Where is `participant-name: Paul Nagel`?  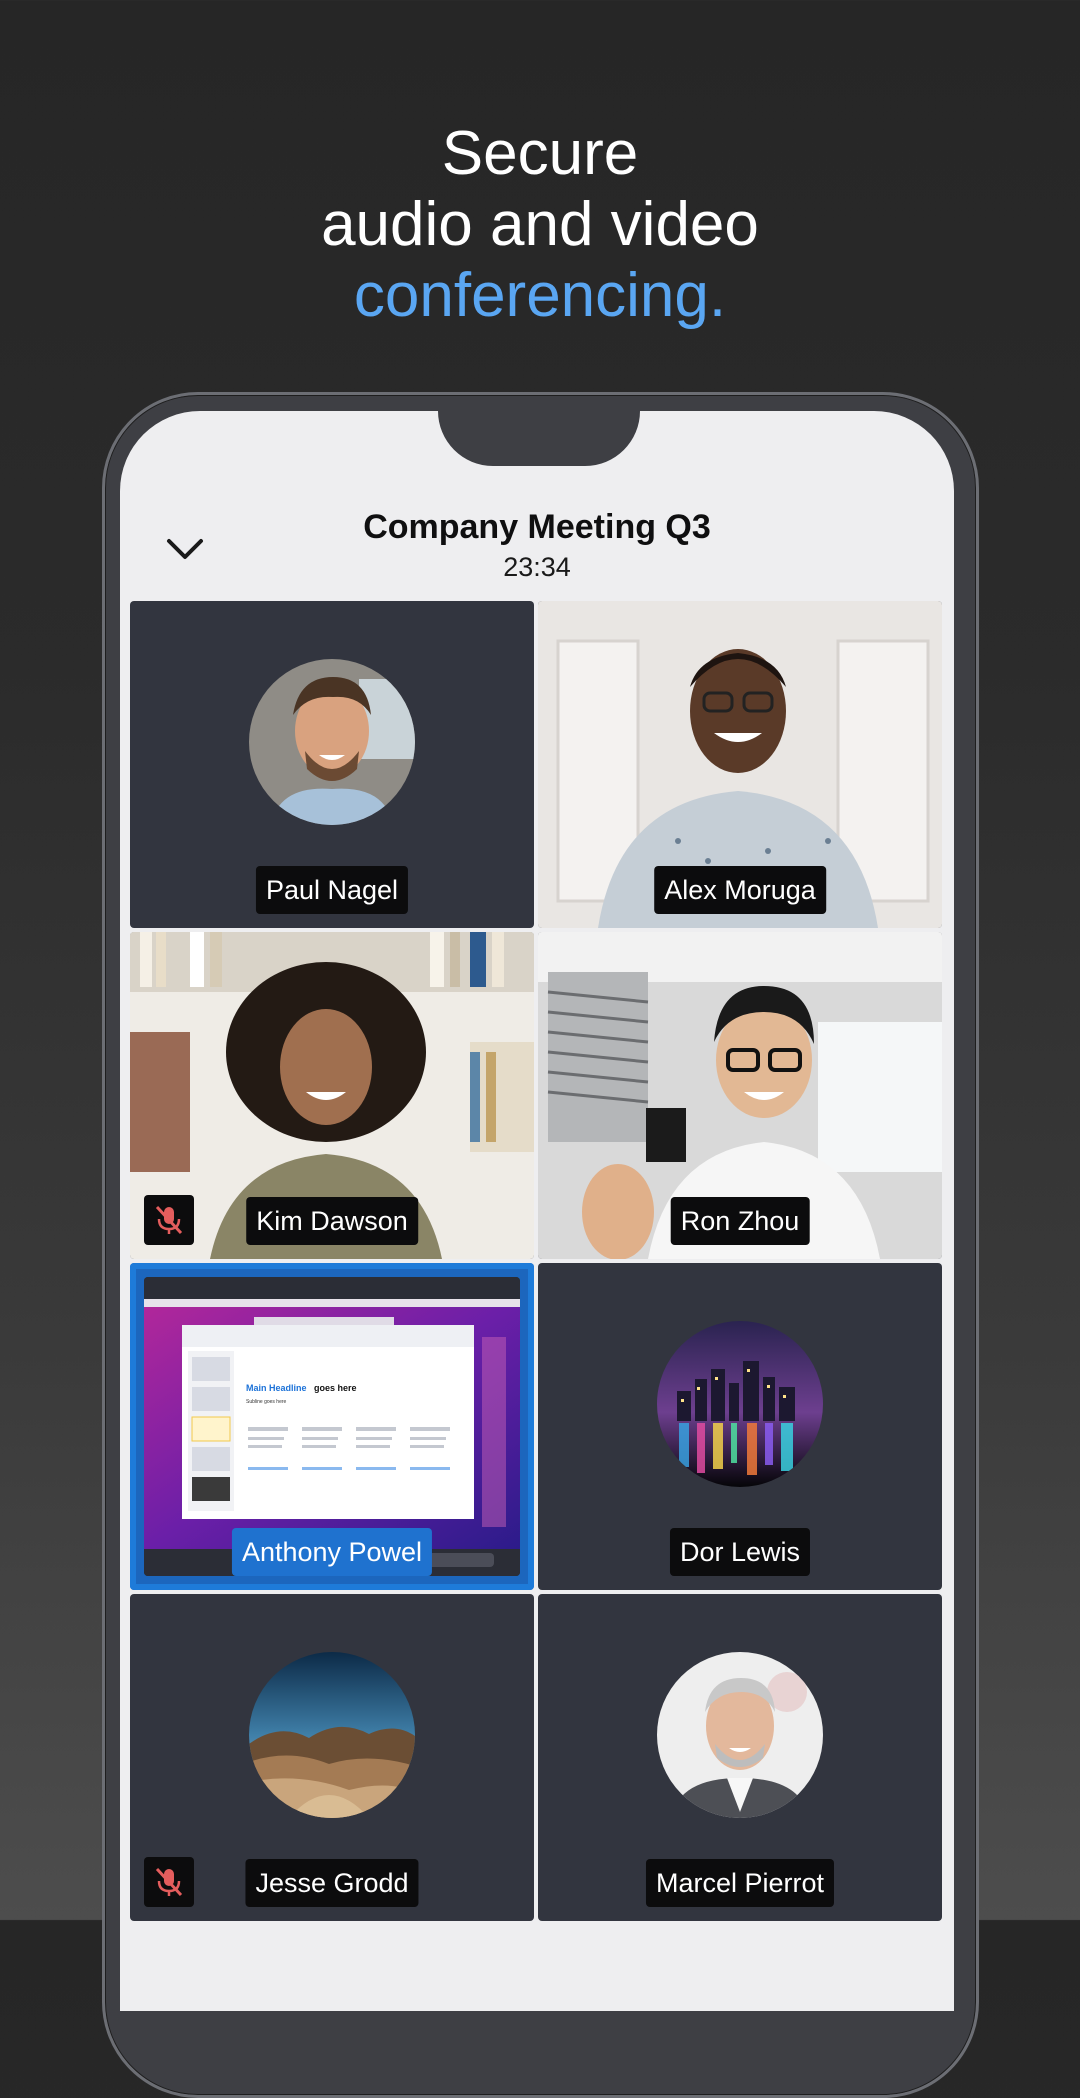 participant-name: Paul Nagel is located at coordinates (332, 890).